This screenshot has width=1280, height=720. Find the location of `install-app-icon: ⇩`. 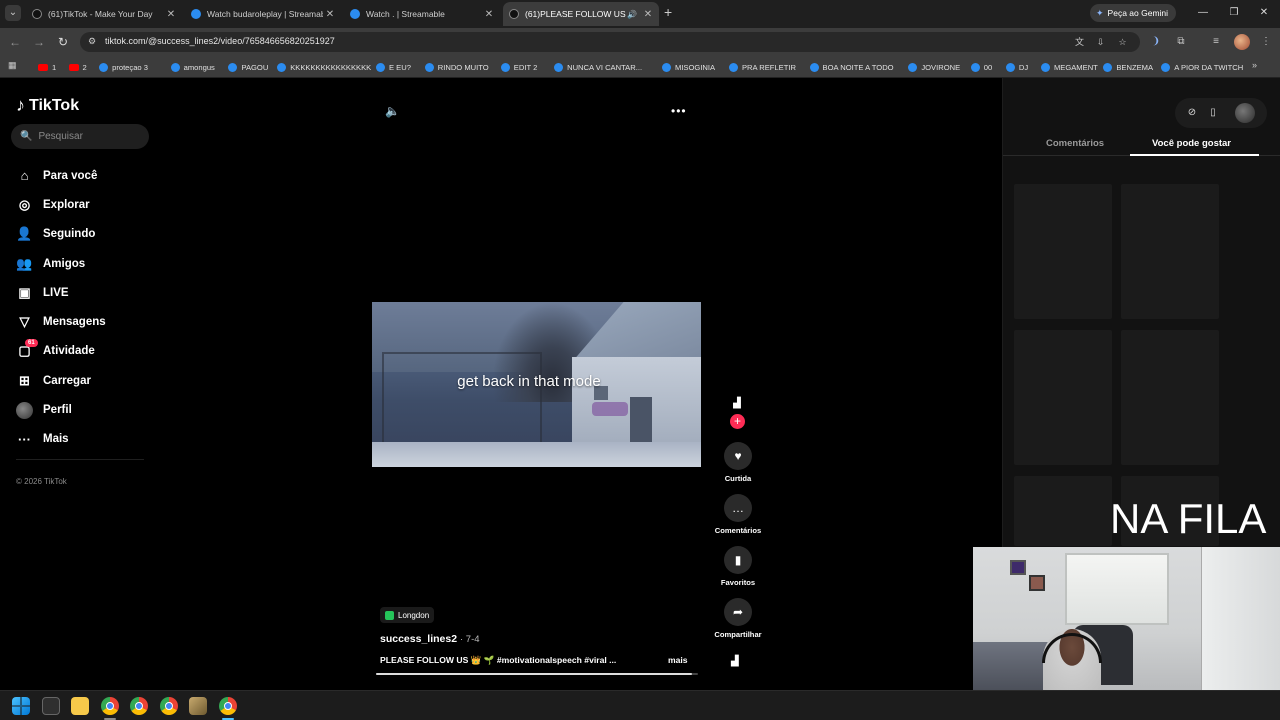

install-app-icon: ⇩ is located at coordinates (1100, 42).